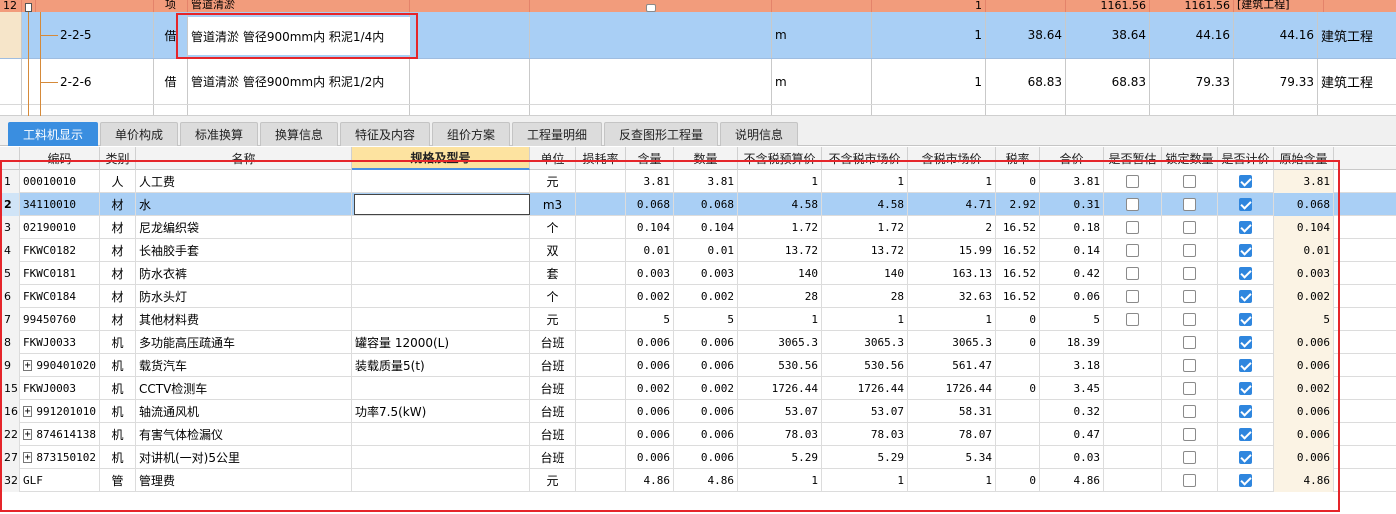  Describe the element at coordinates (706, 227) in the screenshot. I see `item-quantity: 0.104` at that location.